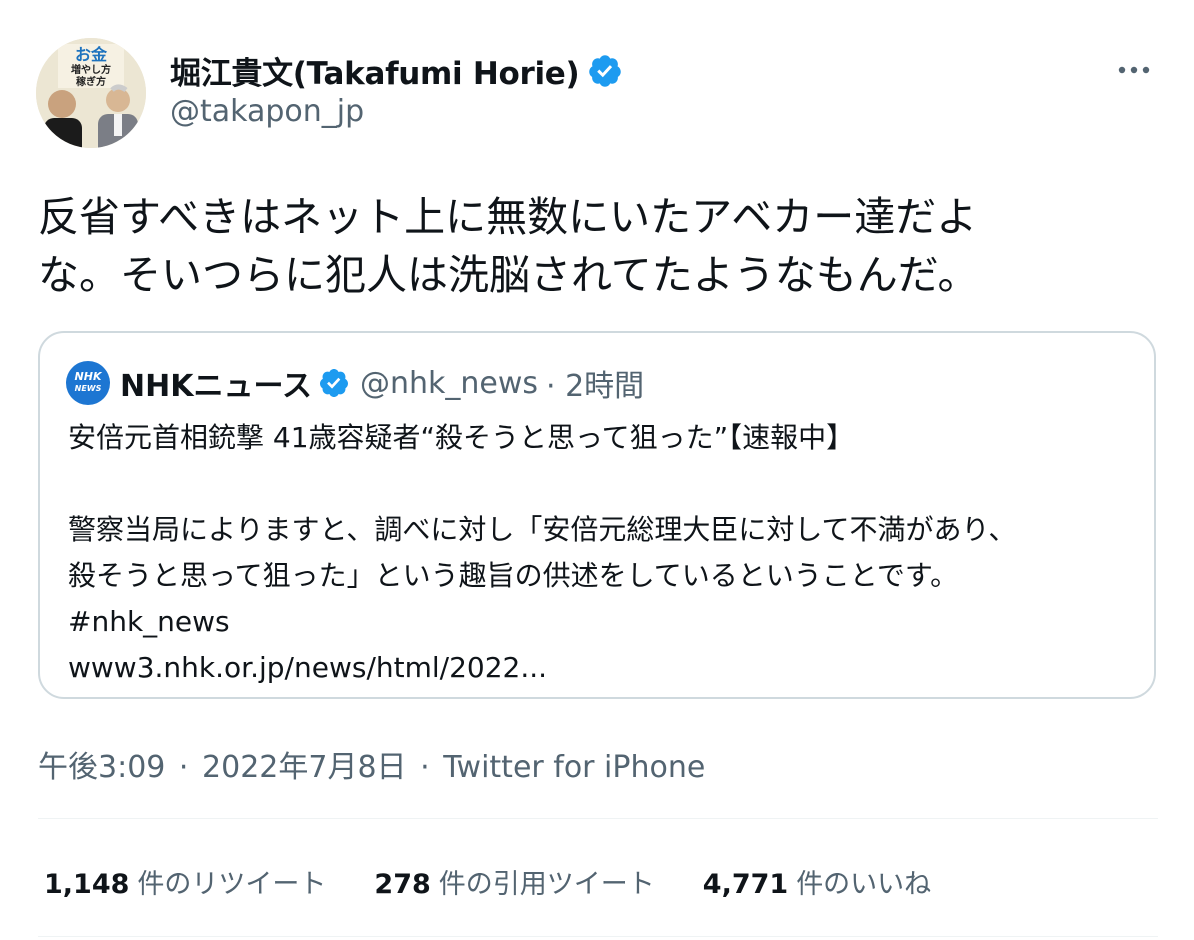 The image size is (1194, 940). Describe the element at coordinates (574, 767) in the screenshot. I see `timestamp-source: Twitter for iPhone` at that location.